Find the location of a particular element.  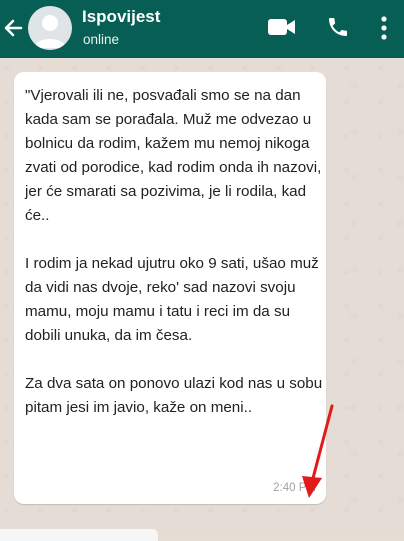

video-call-icon is located at coordinates (282, 27).